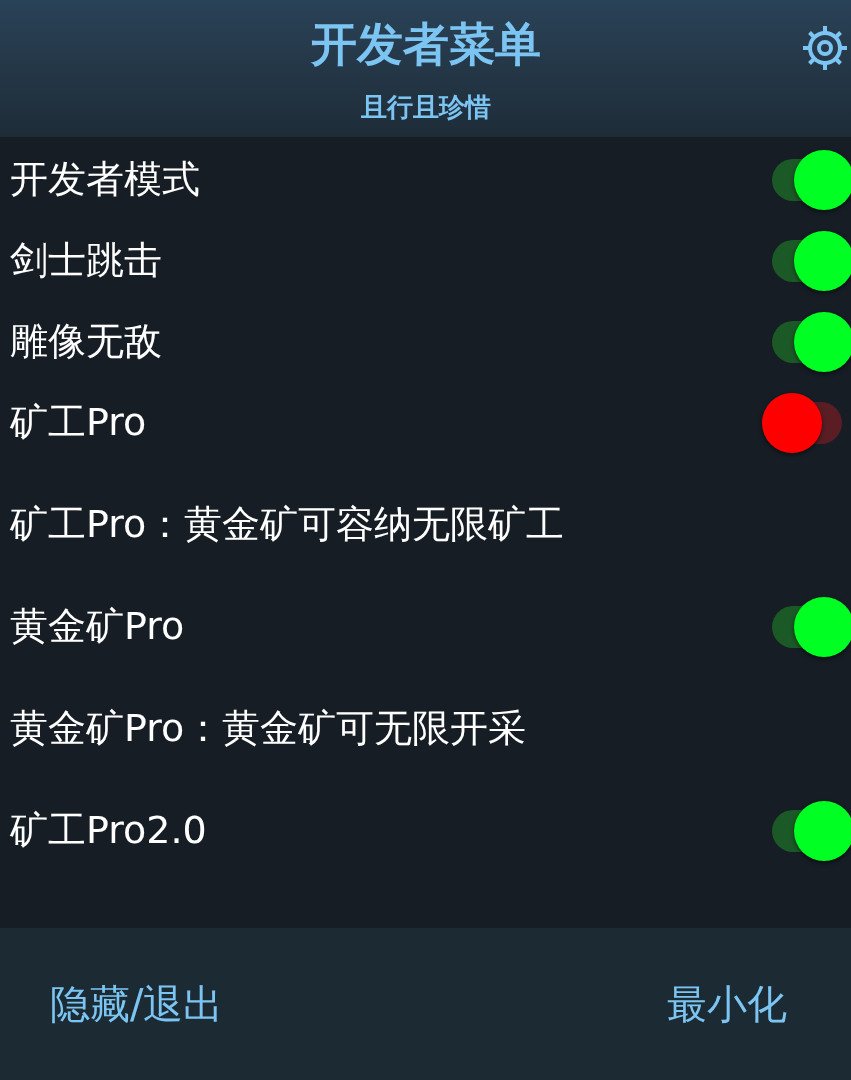  What do you see at coordinates (86, 260) in the screenshot?
I see `option-label: 剑士跳击` at bounding box center [86, 260].